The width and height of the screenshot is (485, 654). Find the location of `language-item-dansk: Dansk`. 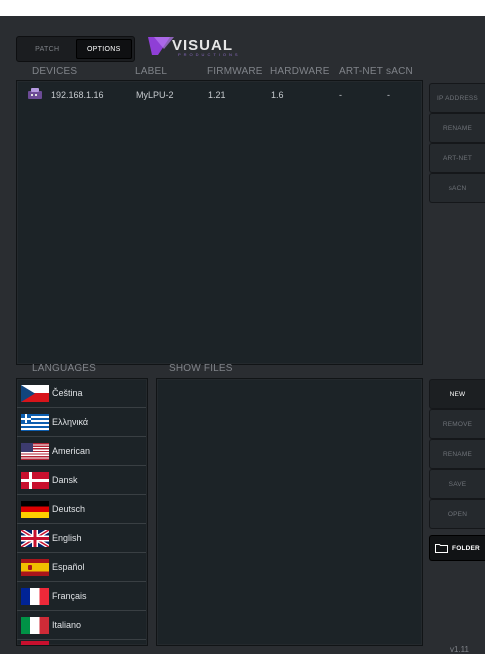

language-item-dansk: Dansk is located at coordinates (81, 480).